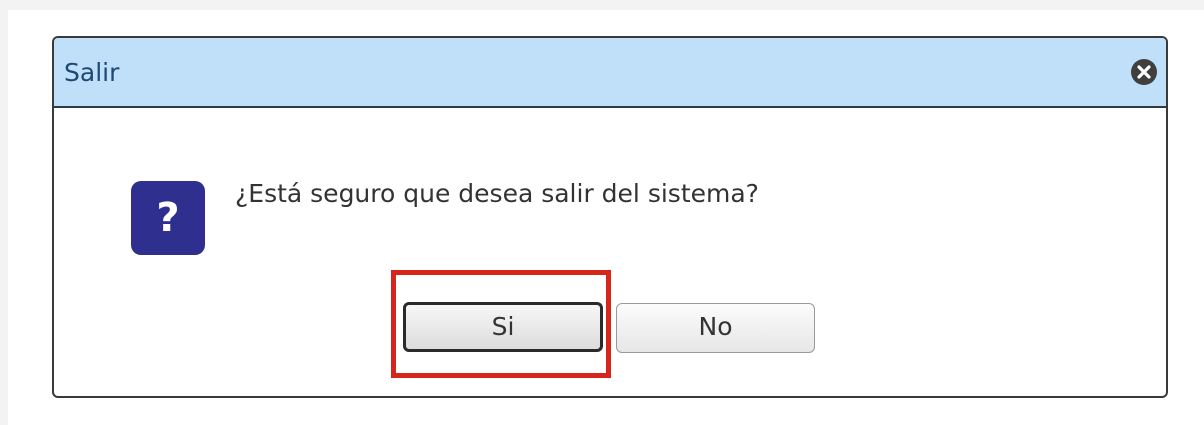  I want to click on close-icon, so click(1144, 72).